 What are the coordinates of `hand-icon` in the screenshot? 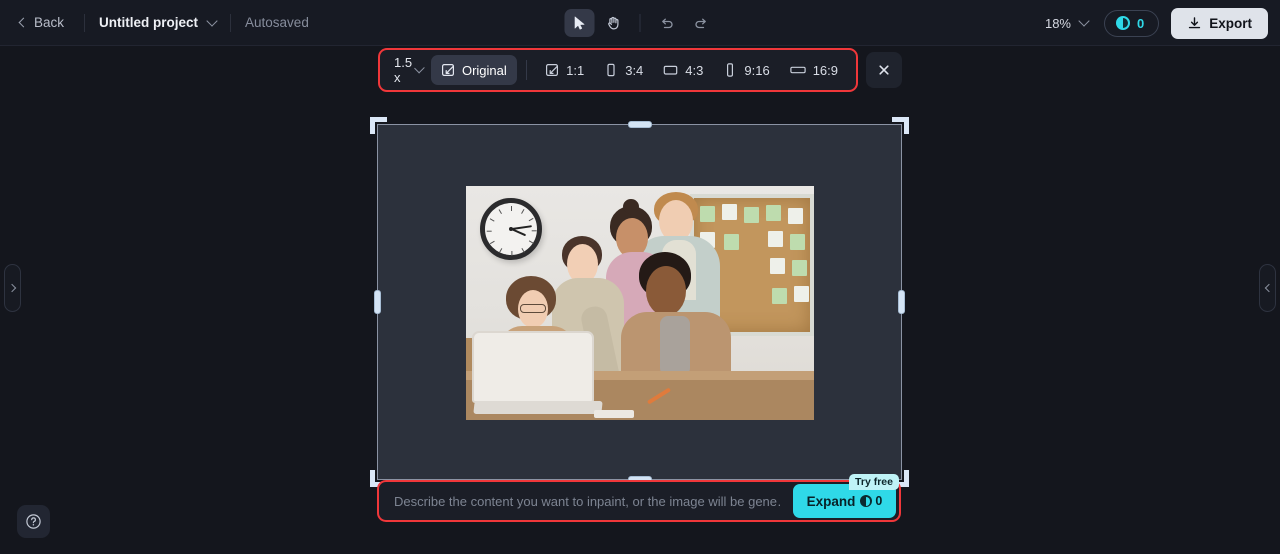 It's located at (613, 23).